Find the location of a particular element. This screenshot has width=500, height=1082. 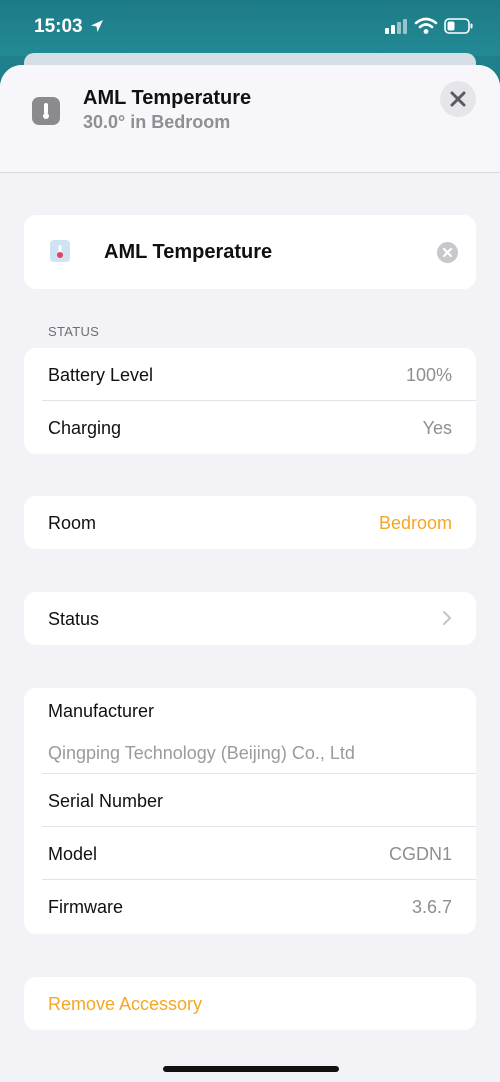

model-value: CGDN1 is located at coordinates (420, 854).